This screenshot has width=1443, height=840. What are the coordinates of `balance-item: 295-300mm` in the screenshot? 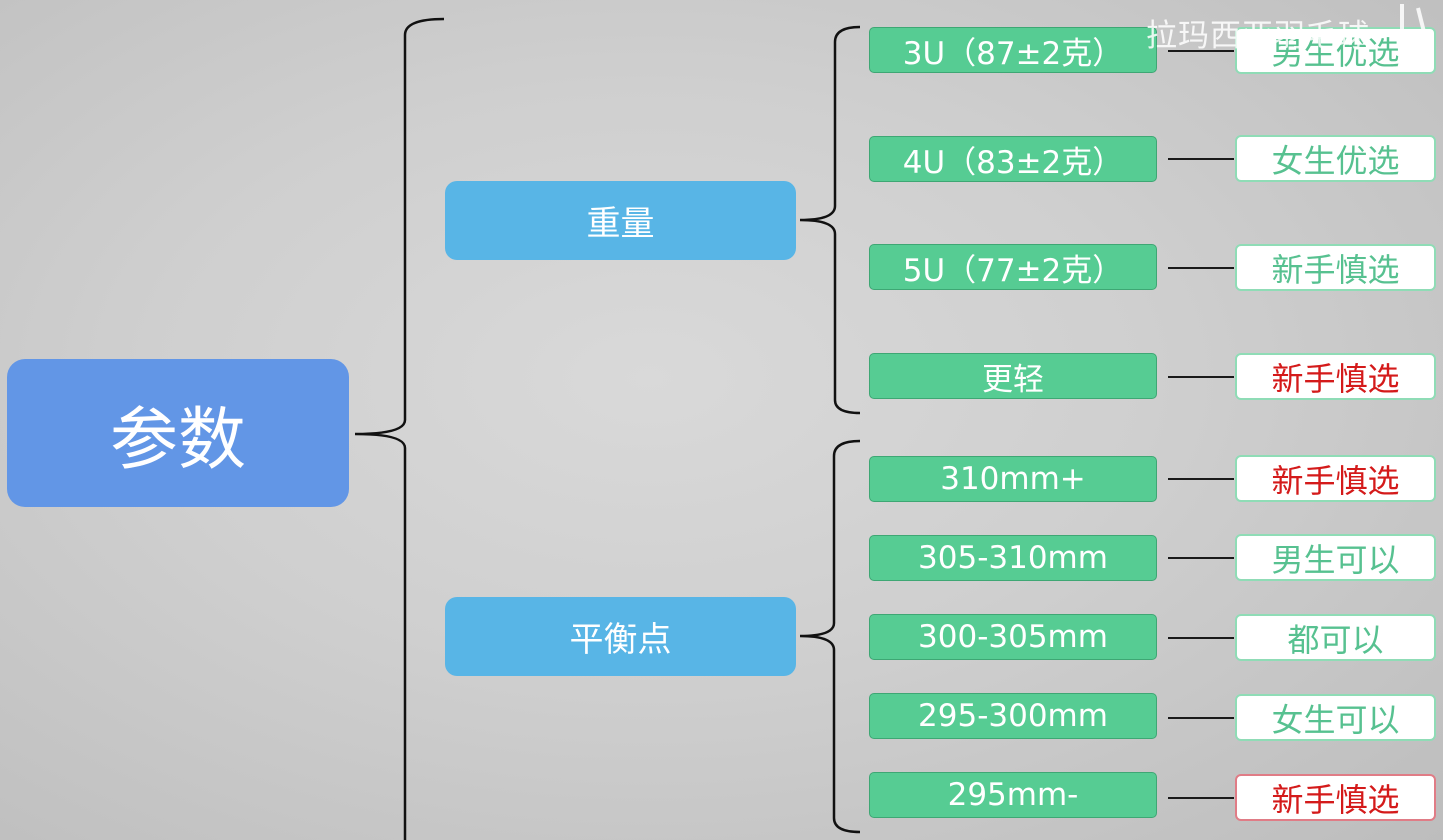 It's located at (1013, 716).